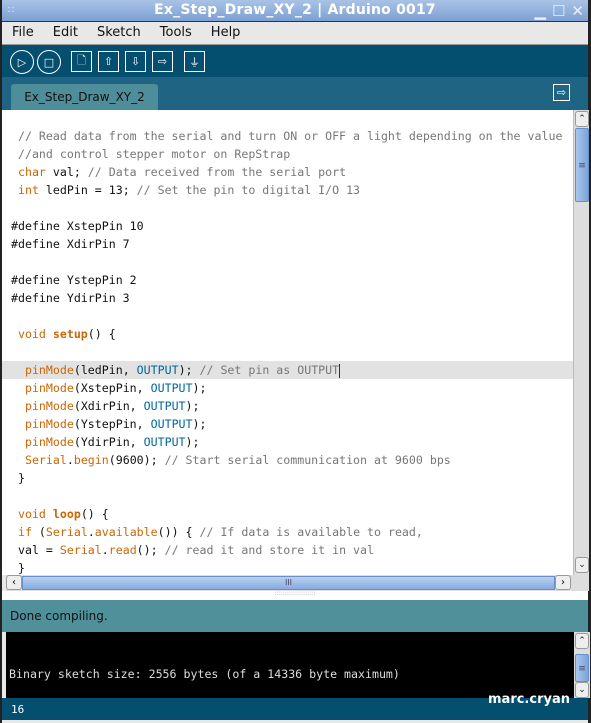 The width and height of the screenshot is (591, 723). Describe the element at coordinates (582, 565) in the screenshot. I see `scroll-down-icon: ⌄` at that location.